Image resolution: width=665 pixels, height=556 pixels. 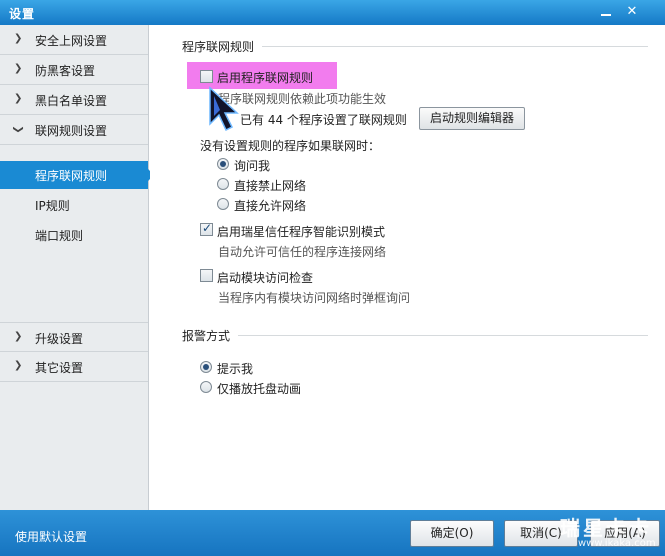 I want to click on enable-rules-description: 程序联网规则依赖此项功能生效, so click(x=302, y=99).